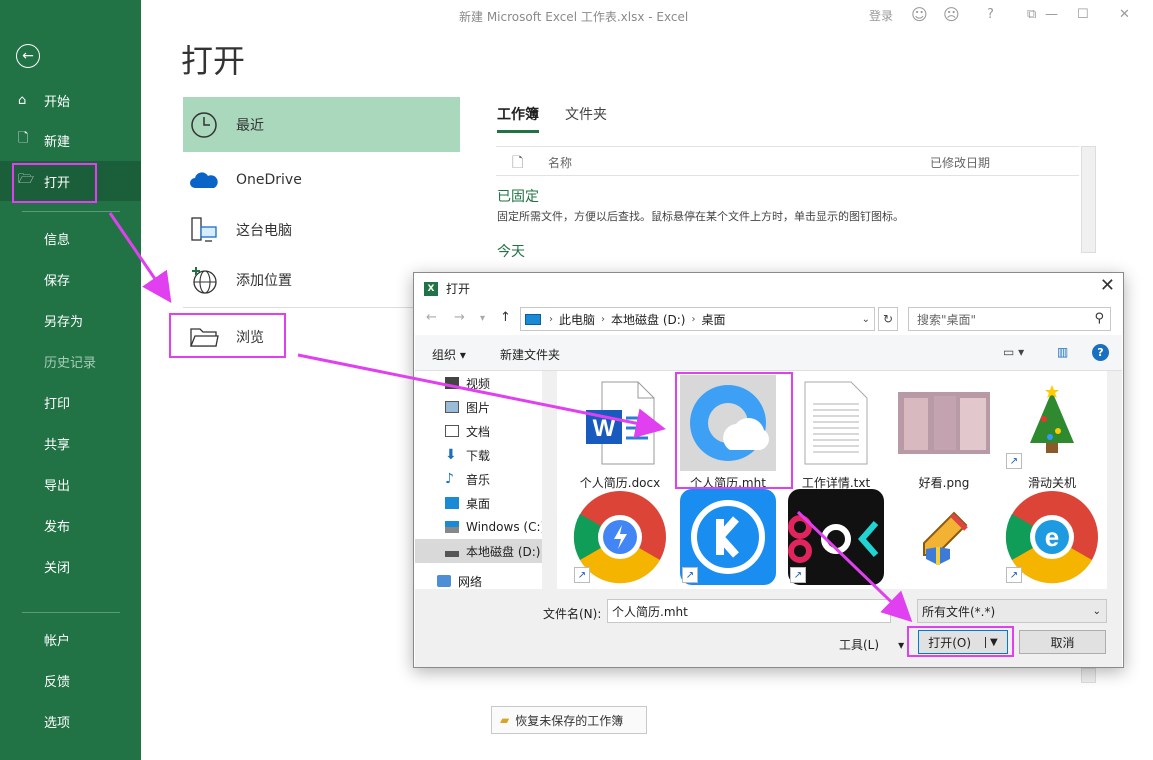  I want to click on file-item: 好看.png, so click(944, 433).